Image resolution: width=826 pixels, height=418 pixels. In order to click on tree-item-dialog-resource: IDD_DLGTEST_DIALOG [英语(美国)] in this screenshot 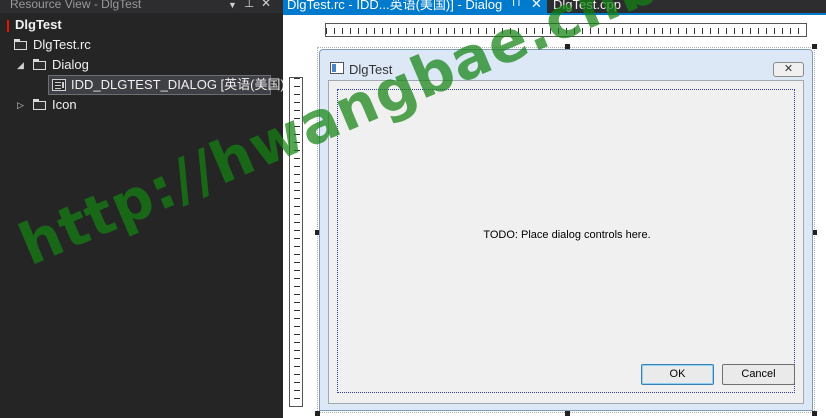, I will do `click(168, 85)`.